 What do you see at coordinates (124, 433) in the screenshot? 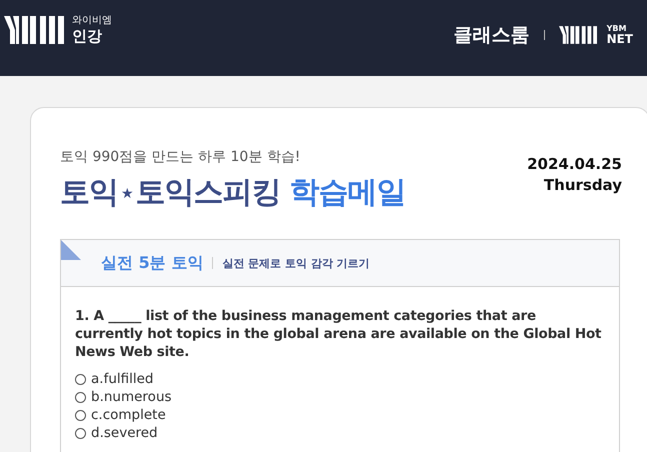
I see `option-label: d.severed` at bounding box center [124, 433].